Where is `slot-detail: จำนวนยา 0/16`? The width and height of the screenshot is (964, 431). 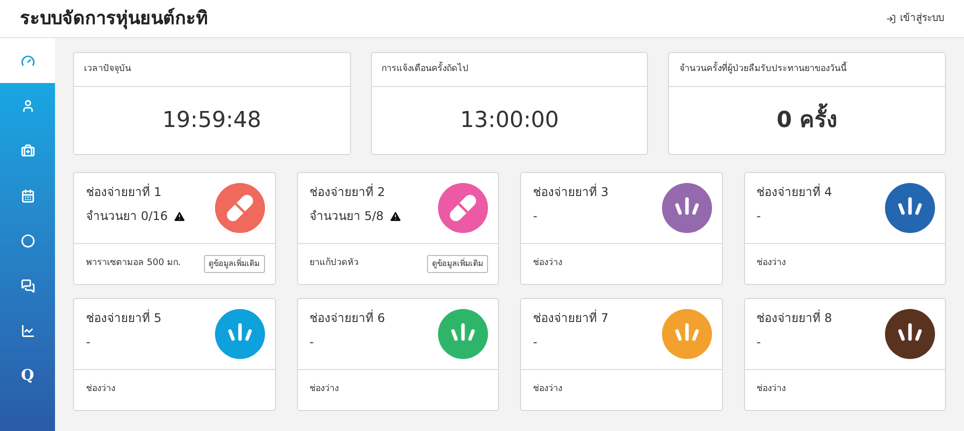
slot-detail: จำนวนยา 0/16 is located at coordinates (127, 216).